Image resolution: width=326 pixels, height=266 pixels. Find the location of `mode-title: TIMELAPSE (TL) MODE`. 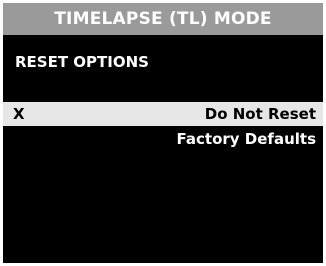

mode-title: TIMELAPSE (TL) MODE is located at coordinates (163, 19).